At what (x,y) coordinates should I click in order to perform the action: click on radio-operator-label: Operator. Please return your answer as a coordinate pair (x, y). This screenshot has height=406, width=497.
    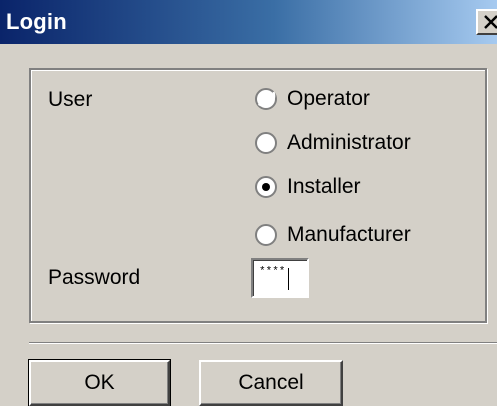
    Looking at the image, I should click on (328, 98).